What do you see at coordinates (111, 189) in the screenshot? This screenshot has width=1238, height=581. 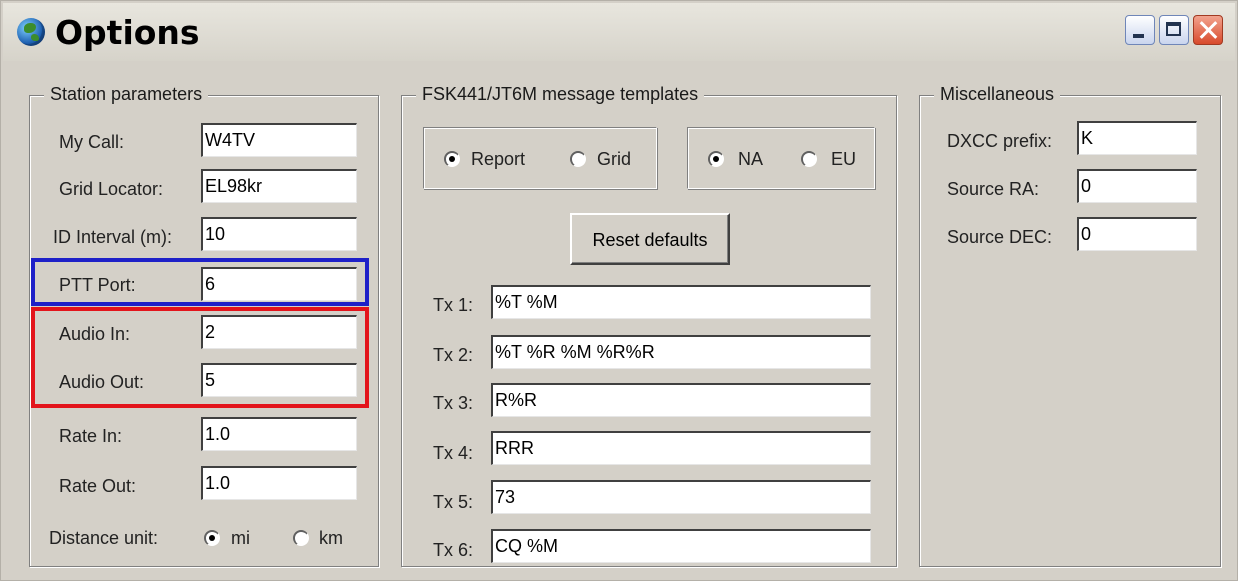 I see `grid-locator-label: Grid Locator:` at bounding box center [111, 189].